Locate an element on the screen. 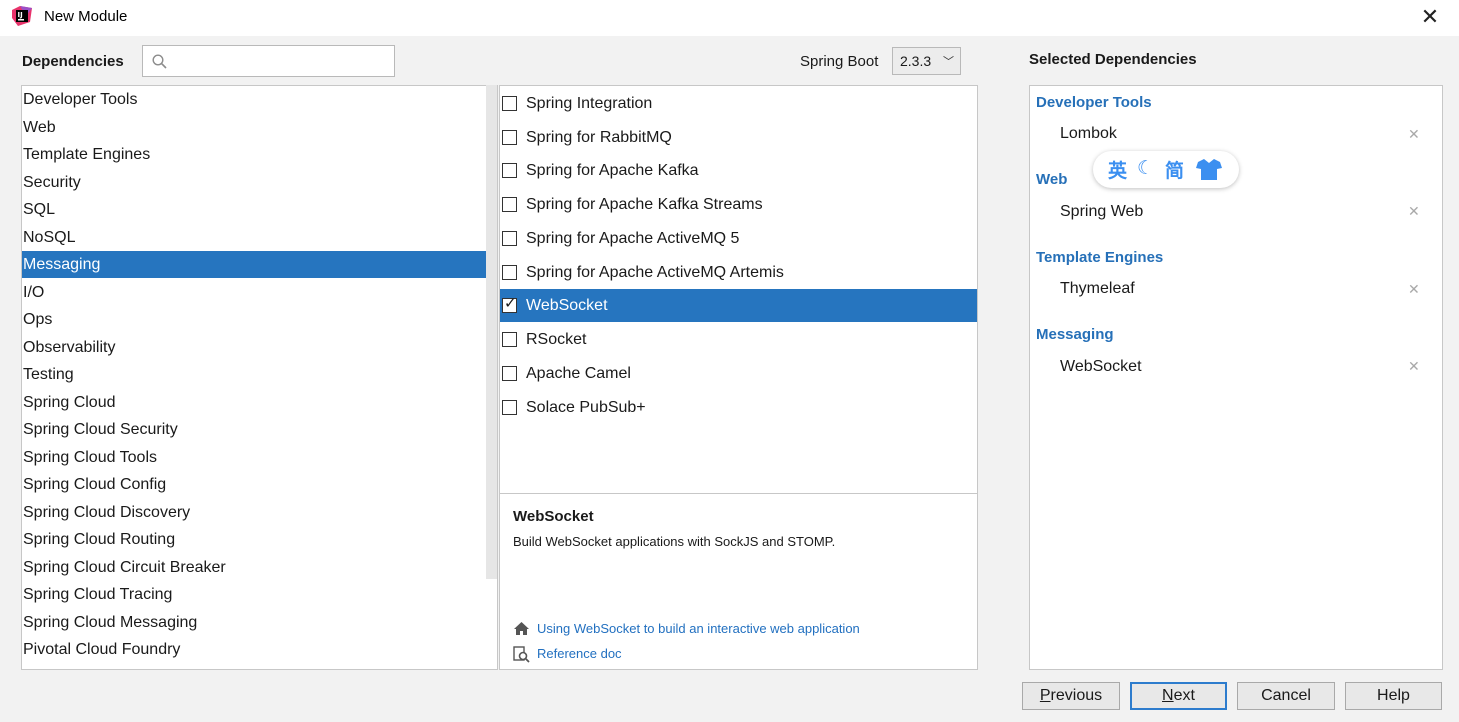 Image resolution: width=1459 pixels, height=722 pixels. selected-item: Thymeleaf is located at coordinates (1097, 288).